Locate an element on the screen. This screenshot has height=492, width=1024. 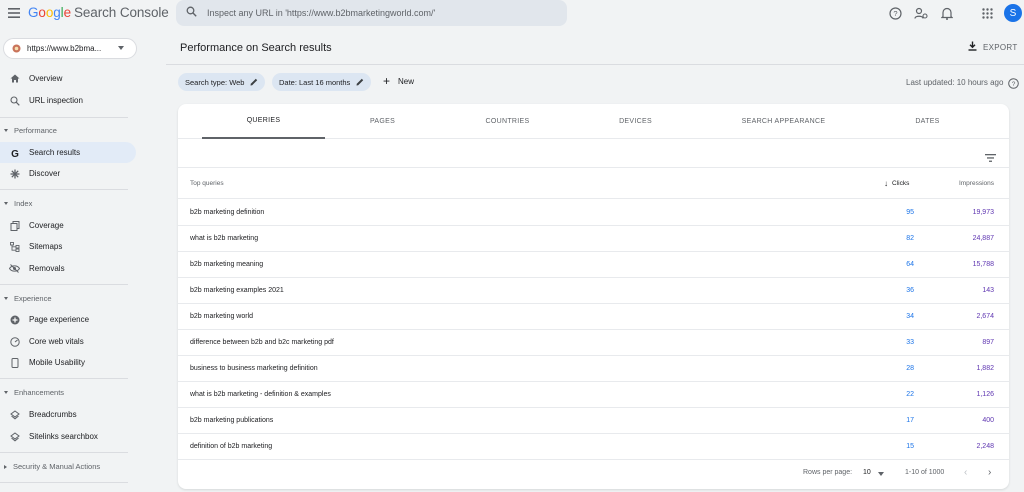
sidebar-item-discover: Discover is located at coordinates (68, 173).